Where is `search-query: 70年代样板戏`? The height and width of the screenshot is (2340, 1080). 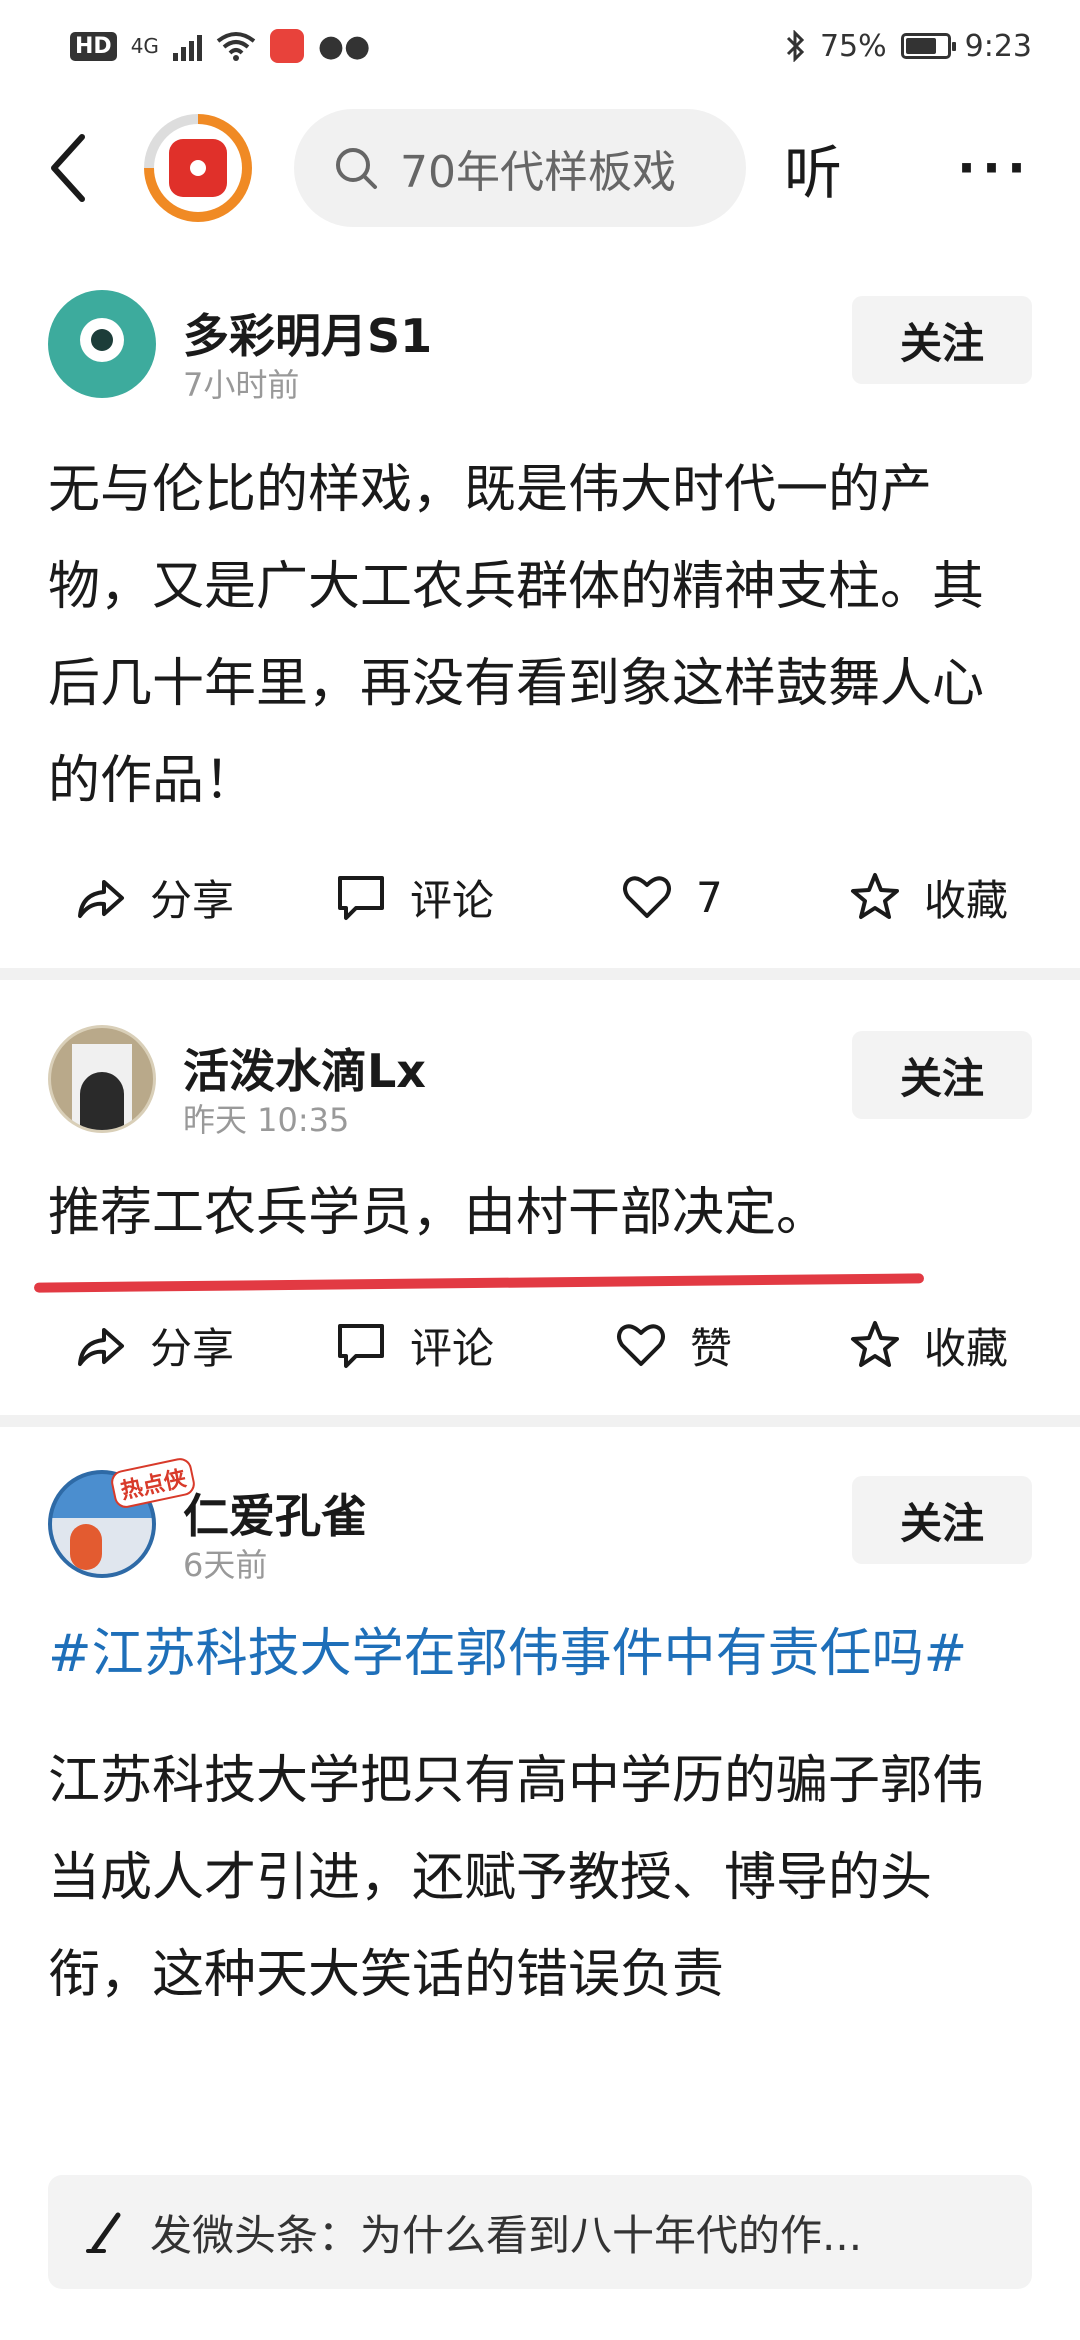 search-query: 70年代样板戏 is located at coordinates (538, 172).